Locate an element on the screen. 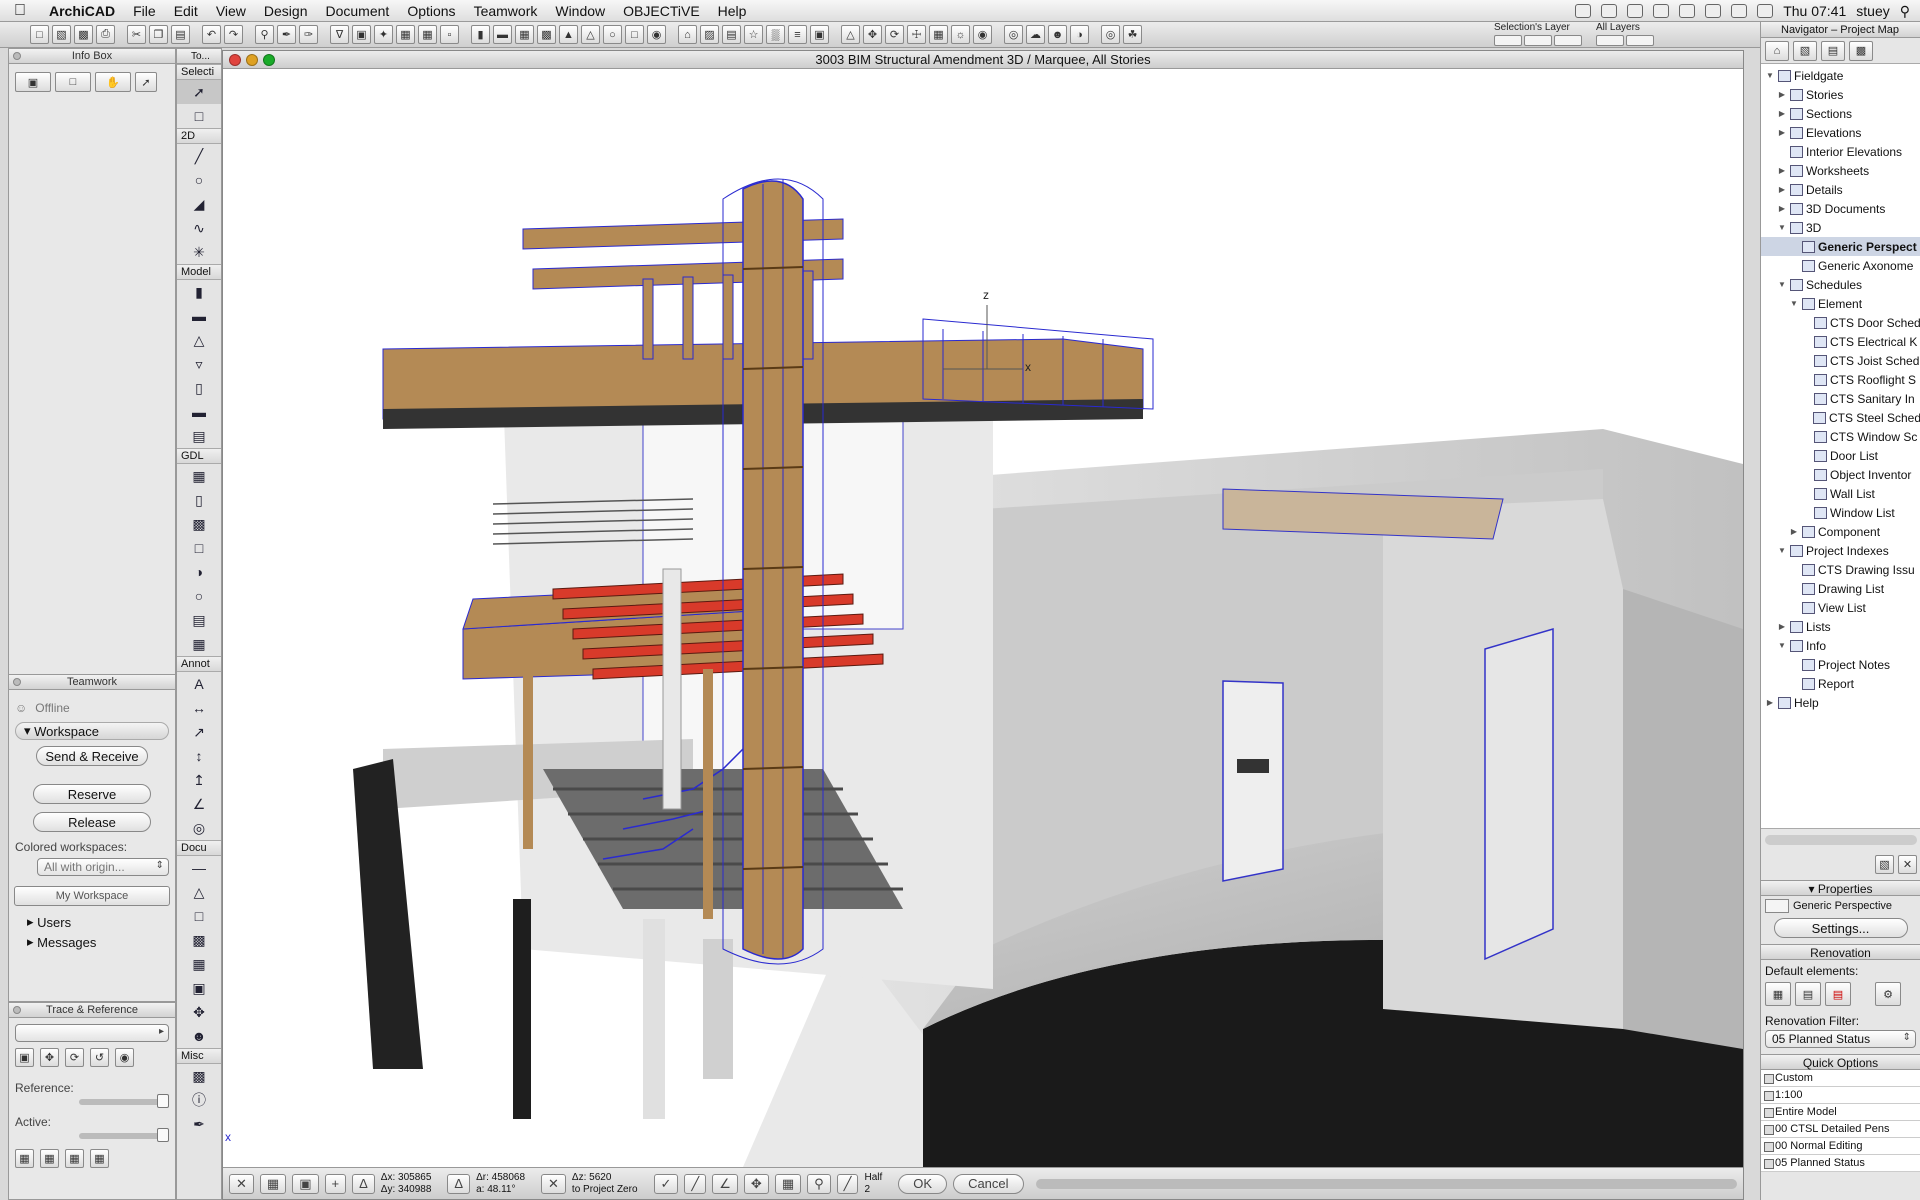  tree-item: CTS Window Sc is located at coordinates (1840, 436).